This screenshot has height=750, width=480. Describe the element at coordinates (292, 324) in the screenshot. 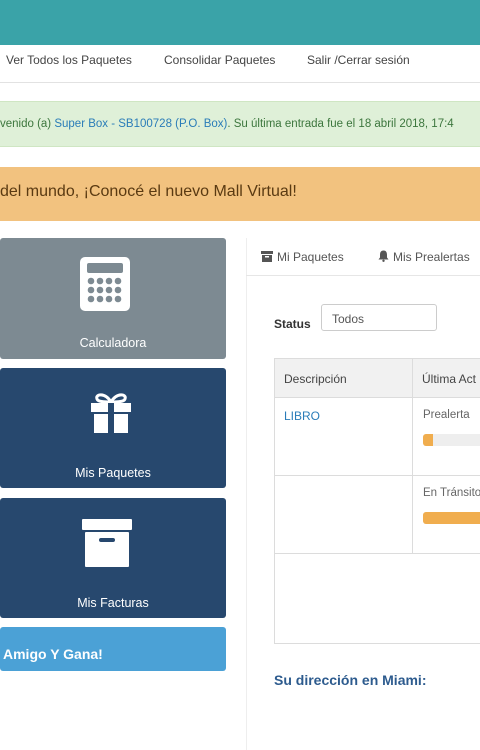

I see `status-filter-label: Status` at that location.